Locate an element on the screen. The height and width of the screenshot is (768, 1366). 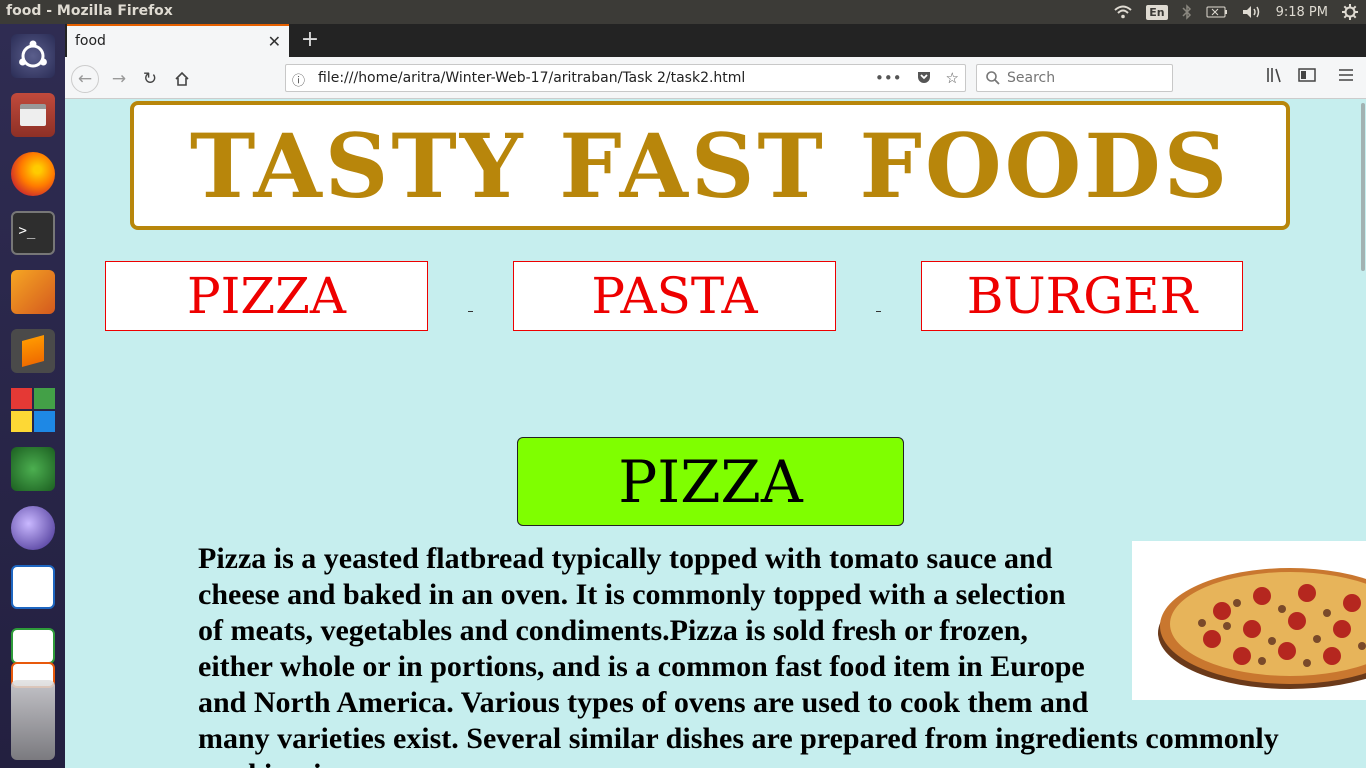
tab-title: food is located at coordinates (90, 41).